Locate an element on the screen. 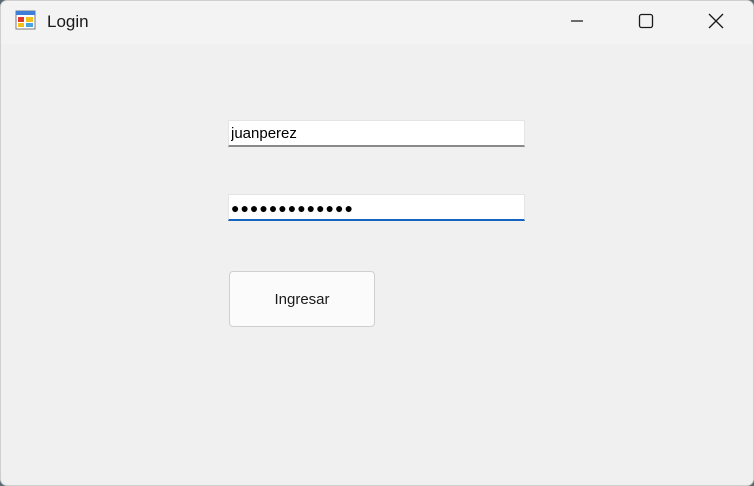 This screenshot has width=754, height=486. app-form-icon is located at coordinates (25, 20).